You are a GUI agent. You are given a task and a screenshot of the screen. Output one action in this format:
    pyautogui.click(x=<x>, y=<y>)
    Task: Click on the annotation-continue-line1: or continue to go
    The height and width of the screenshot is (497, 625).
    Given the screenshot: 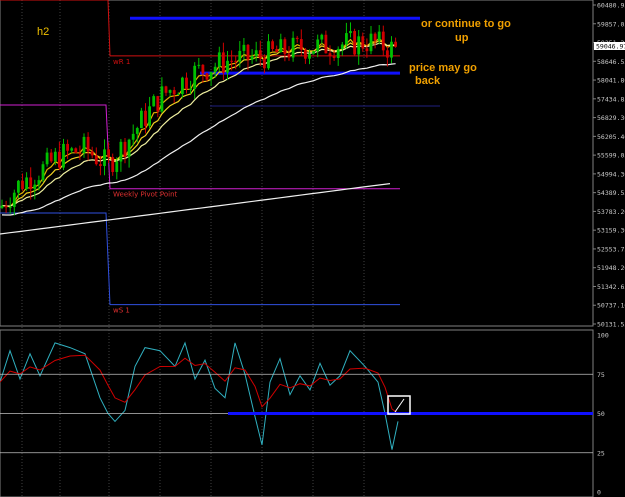 What is the action you would take?
    pyautogui.click(x=466, y=24)
    